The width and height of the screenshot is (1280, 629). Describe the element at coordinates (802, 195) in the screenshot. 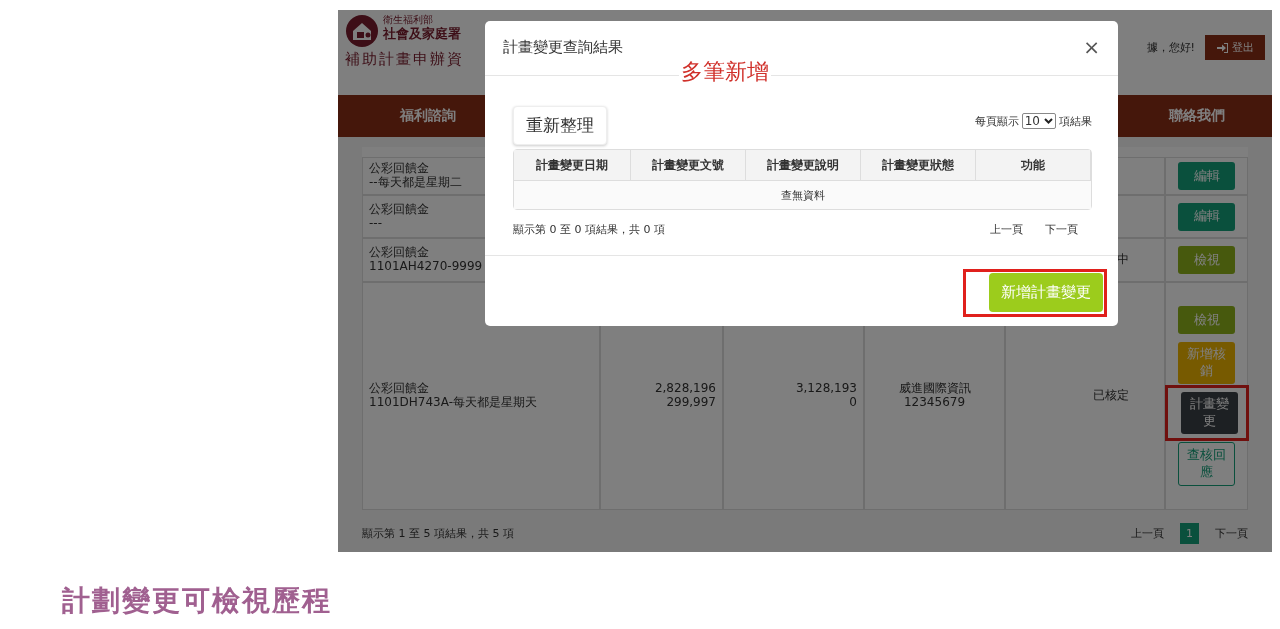

I see `empty-message: 查無資料` at that location.